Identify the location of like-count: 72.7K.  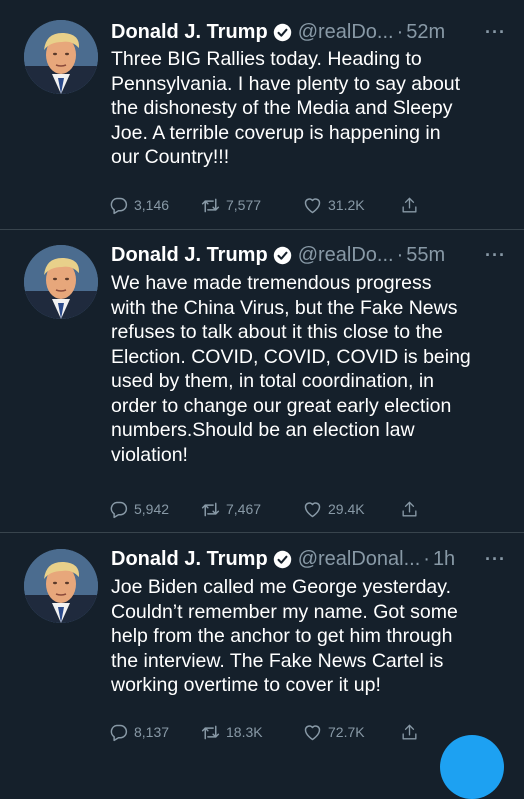
(346, 732).